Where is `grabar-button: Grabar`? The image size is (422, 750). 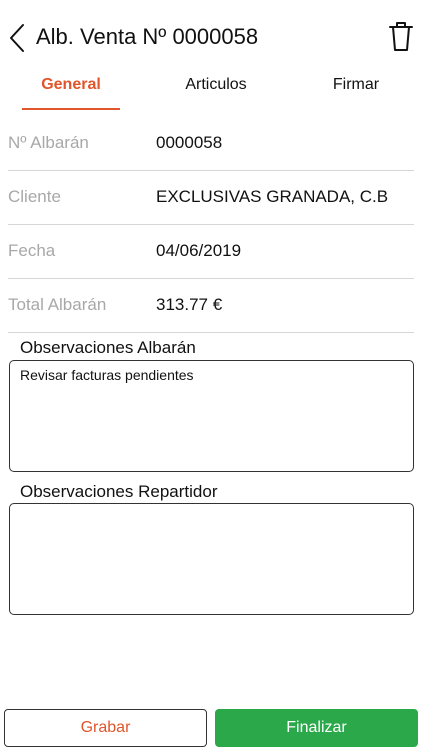
grabar-button: Grabar is located at coordinates (105, 728).